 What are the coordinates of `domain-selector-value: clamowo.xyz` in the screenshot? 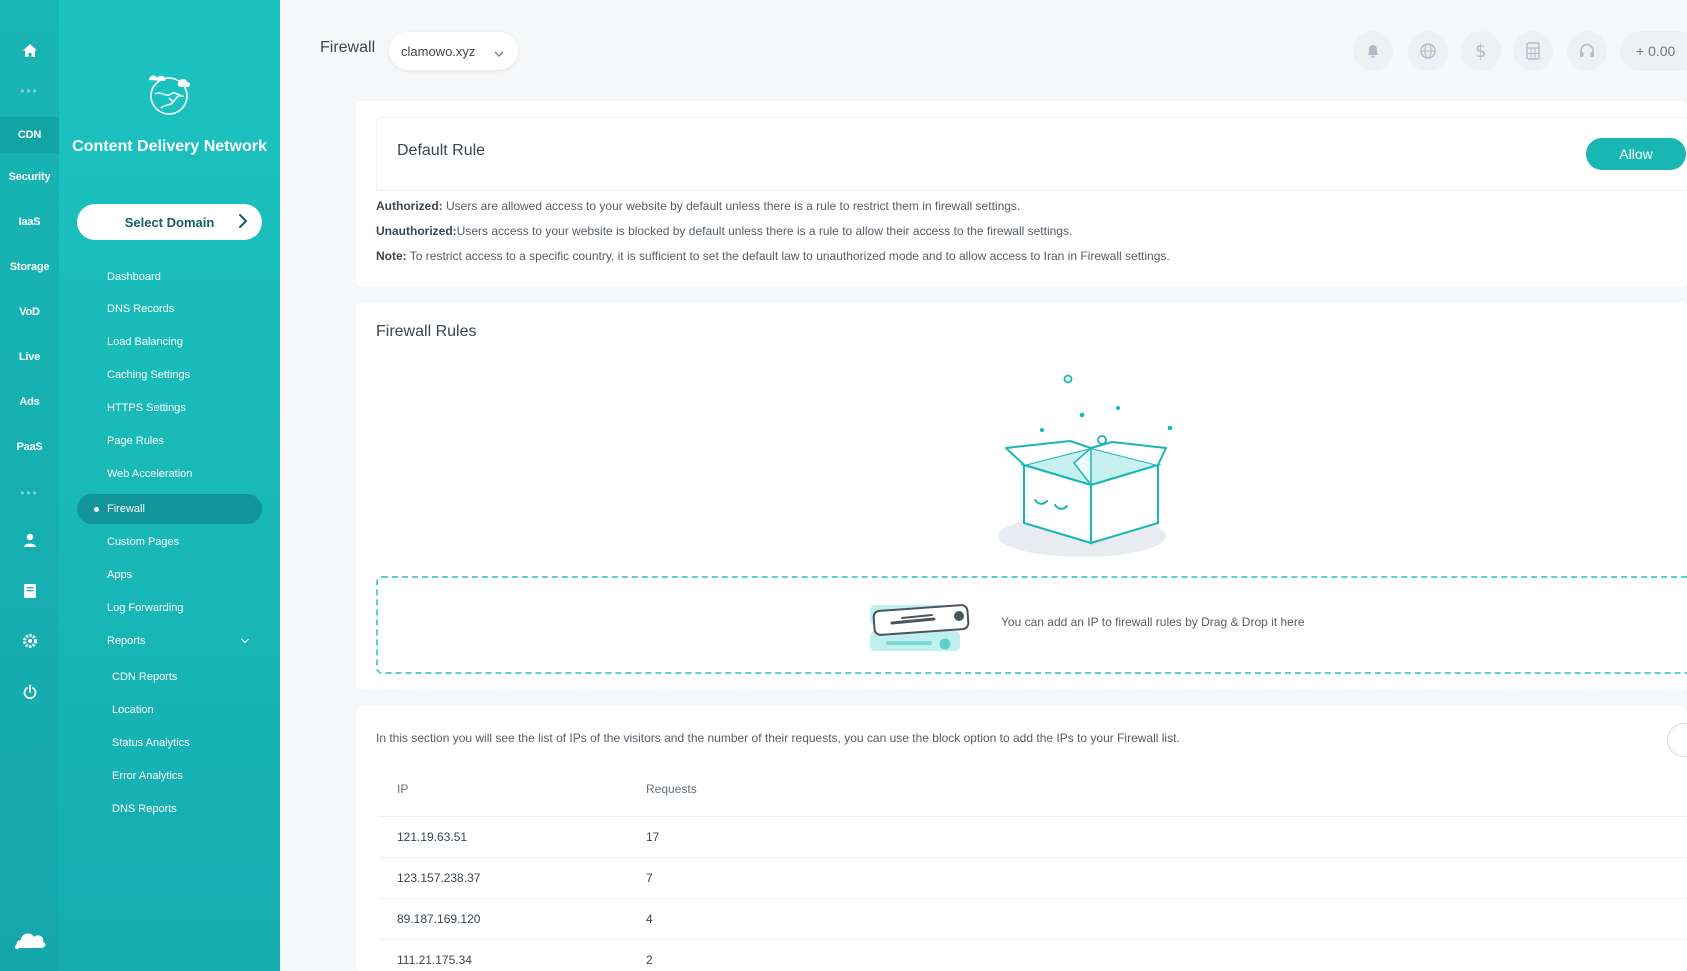 It's located at (438, 51).